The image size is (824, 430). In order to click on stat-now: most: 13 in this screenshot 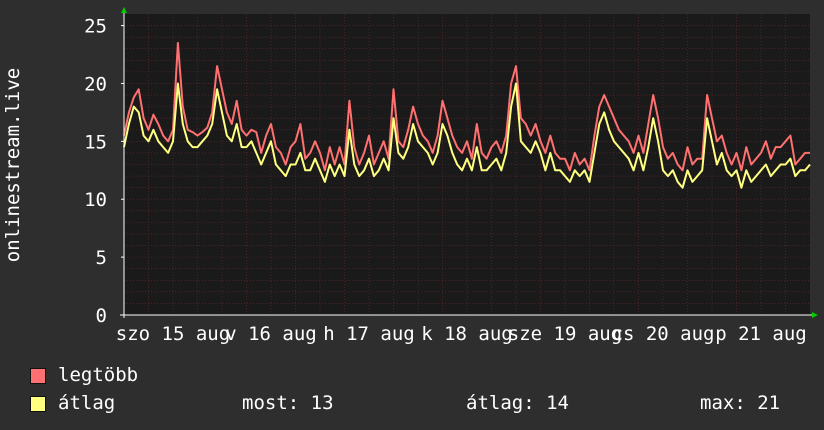, I will do `click(288, 403)`.